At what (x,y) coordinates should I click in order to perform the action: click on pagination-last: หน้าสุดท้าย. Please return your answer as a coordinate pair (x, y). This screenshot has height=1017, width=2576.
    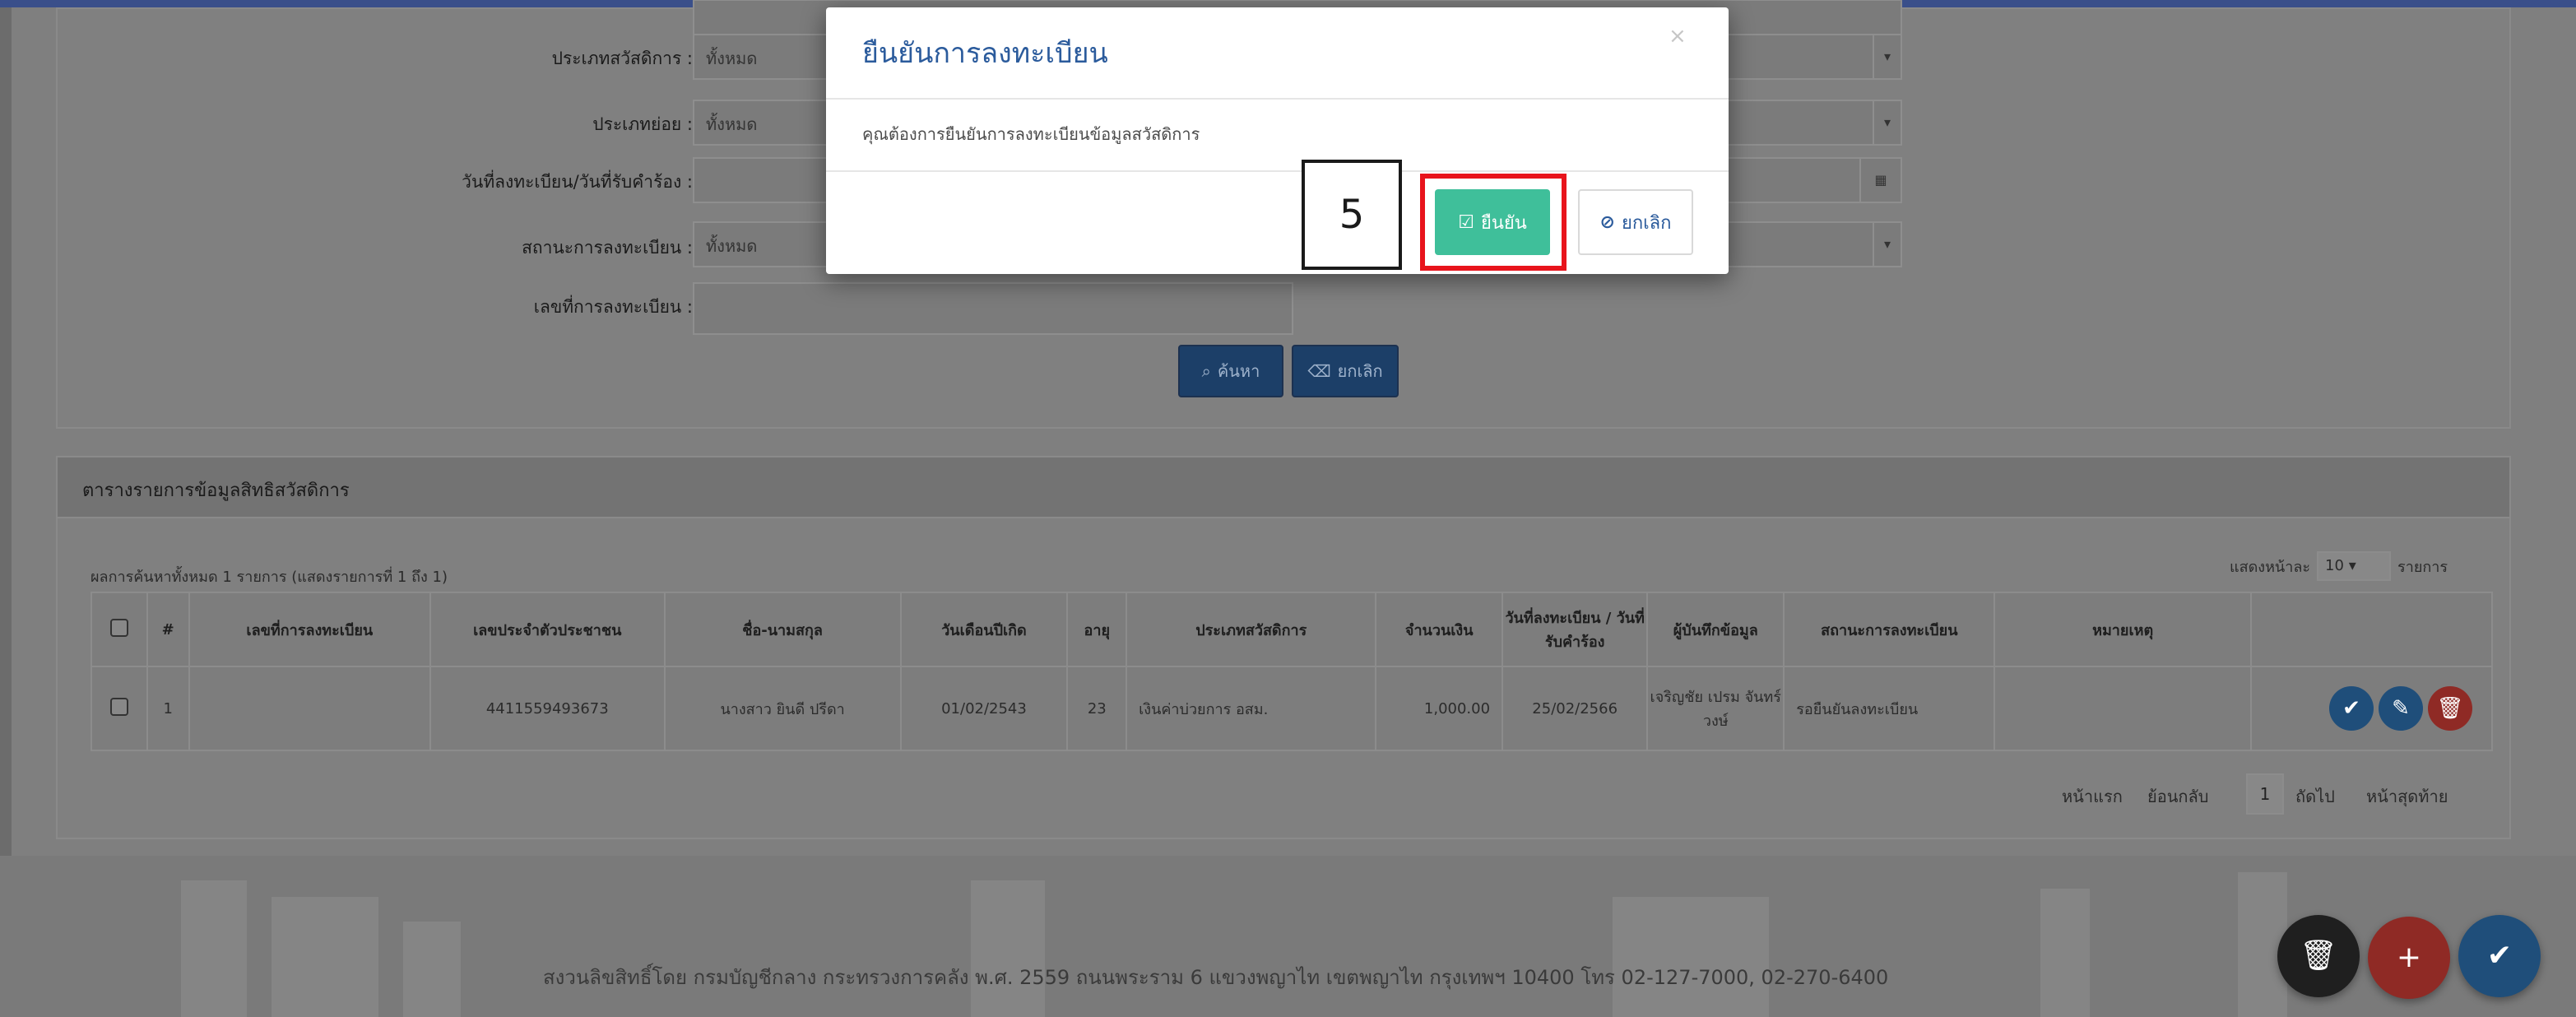
    Looking at the image, I should click on (2407, 796).